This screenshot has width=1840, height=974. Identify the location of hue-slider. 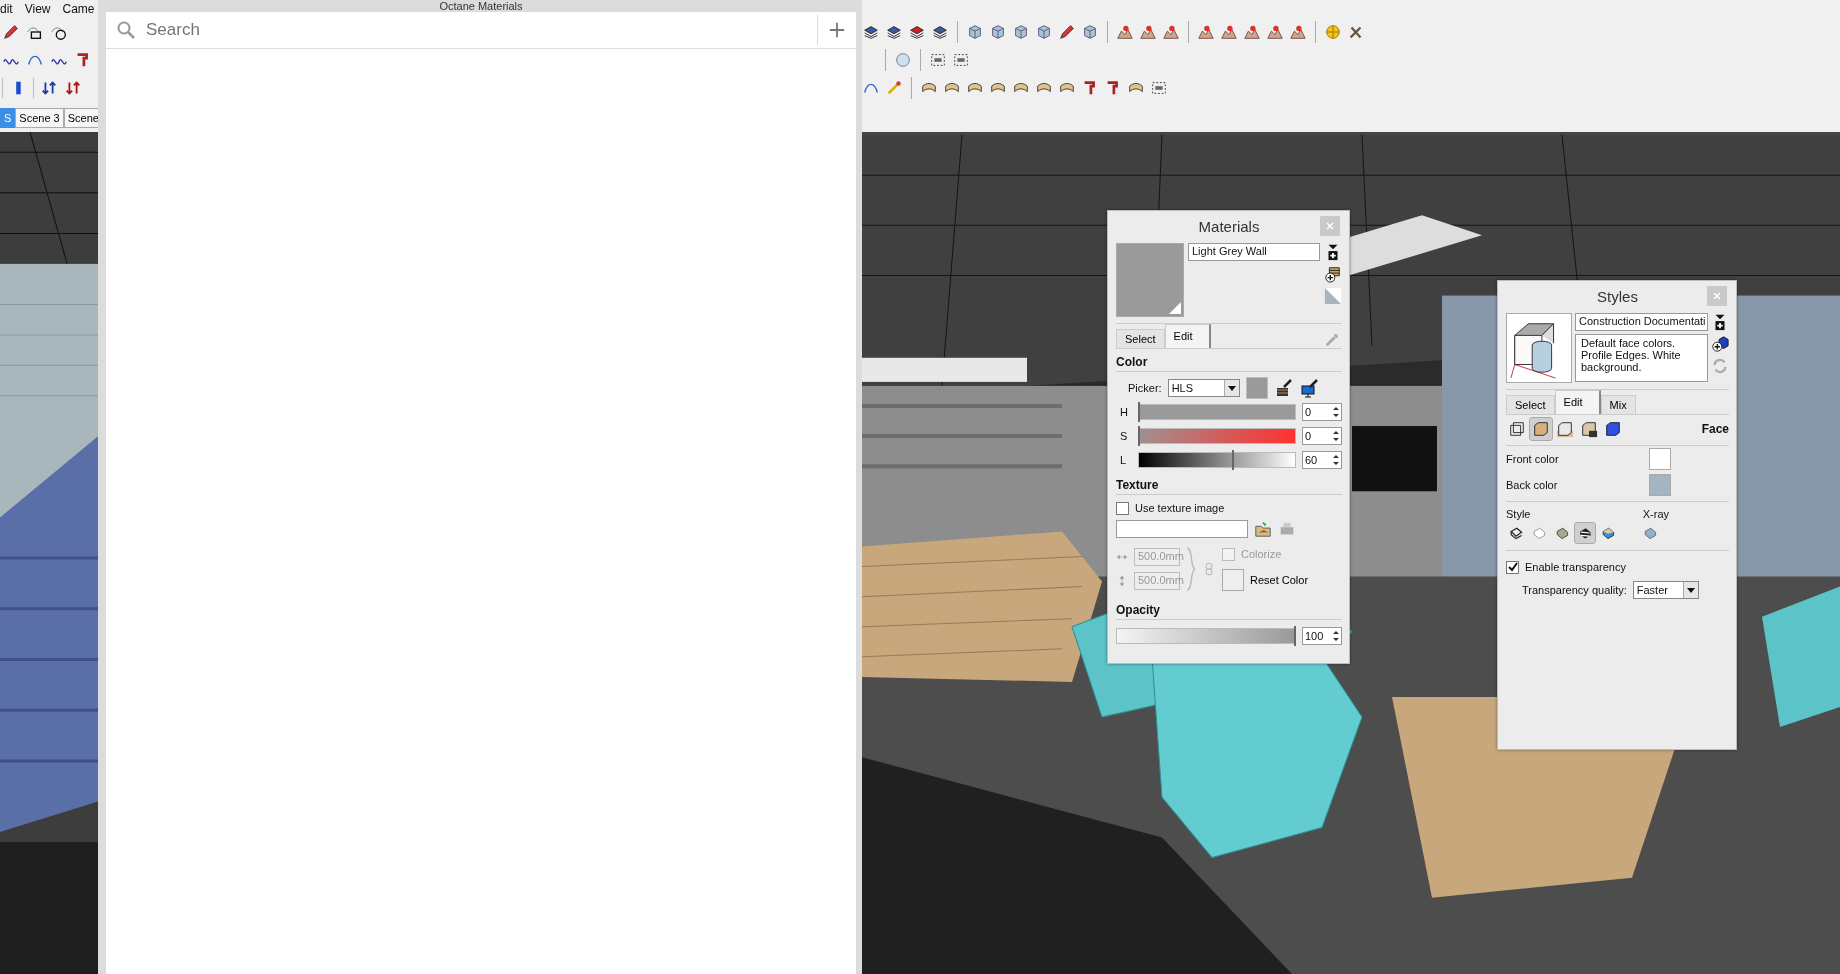
(1217, 412).